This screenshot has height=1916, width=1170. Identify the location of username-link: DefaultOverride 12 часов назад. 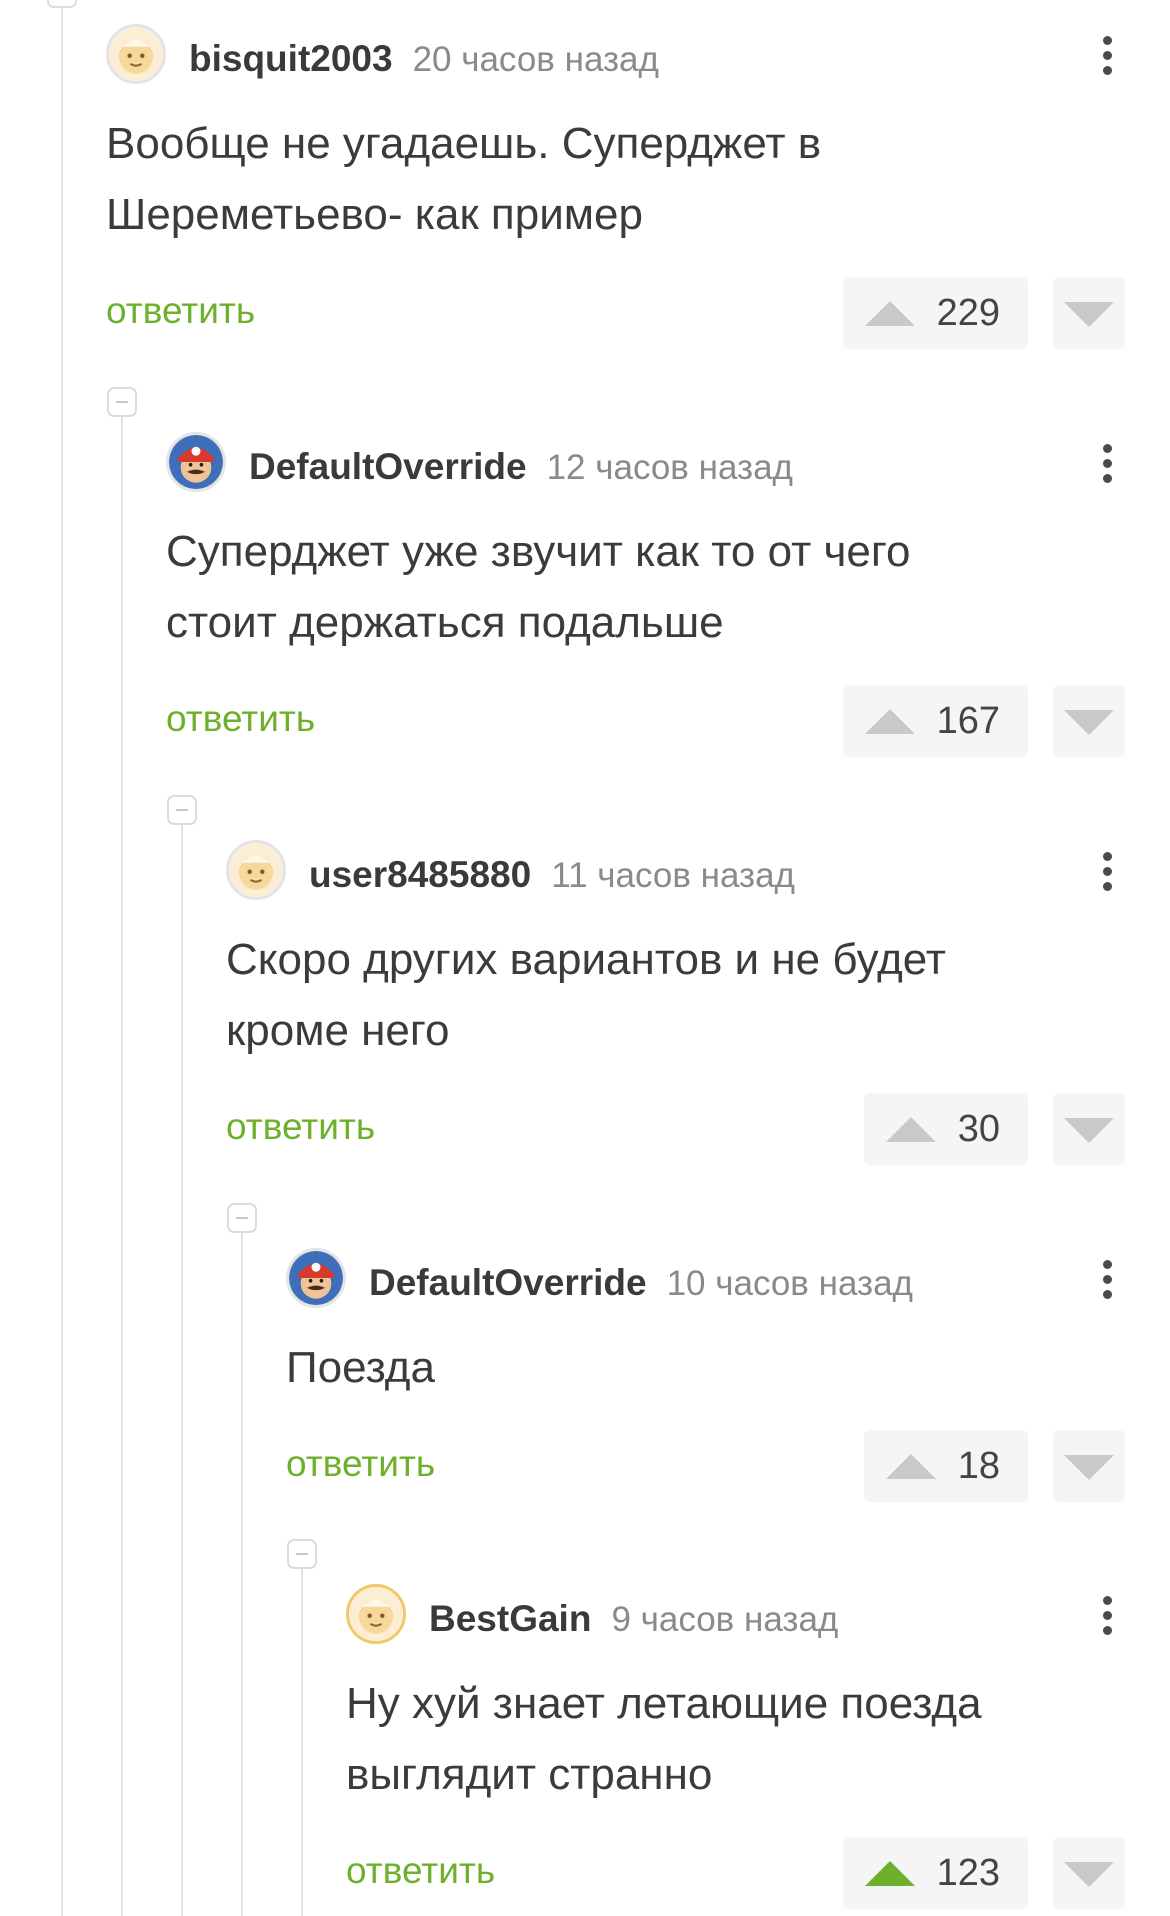
(521, 467).